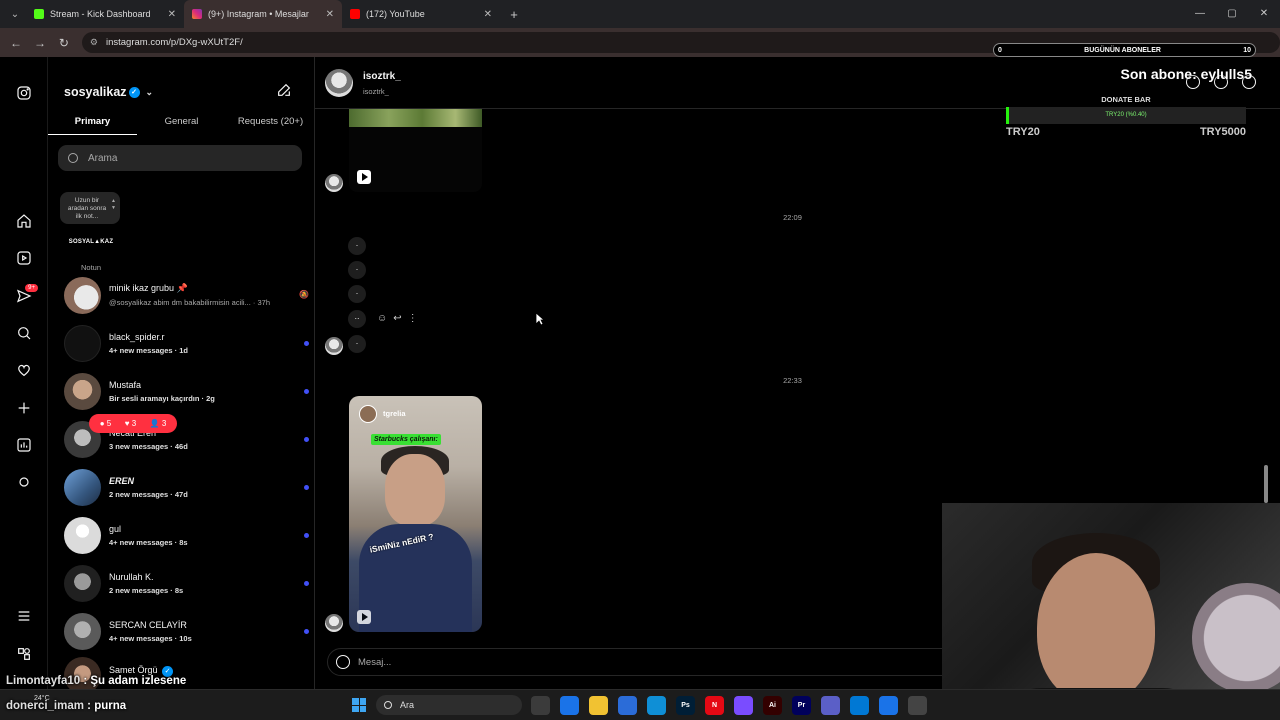 This screenshot has height=720, width=1280. What do you see at coordinates (64, 43) in the screenshot?
I see `reload-icon: ↻` at bounding box center [64, 43].